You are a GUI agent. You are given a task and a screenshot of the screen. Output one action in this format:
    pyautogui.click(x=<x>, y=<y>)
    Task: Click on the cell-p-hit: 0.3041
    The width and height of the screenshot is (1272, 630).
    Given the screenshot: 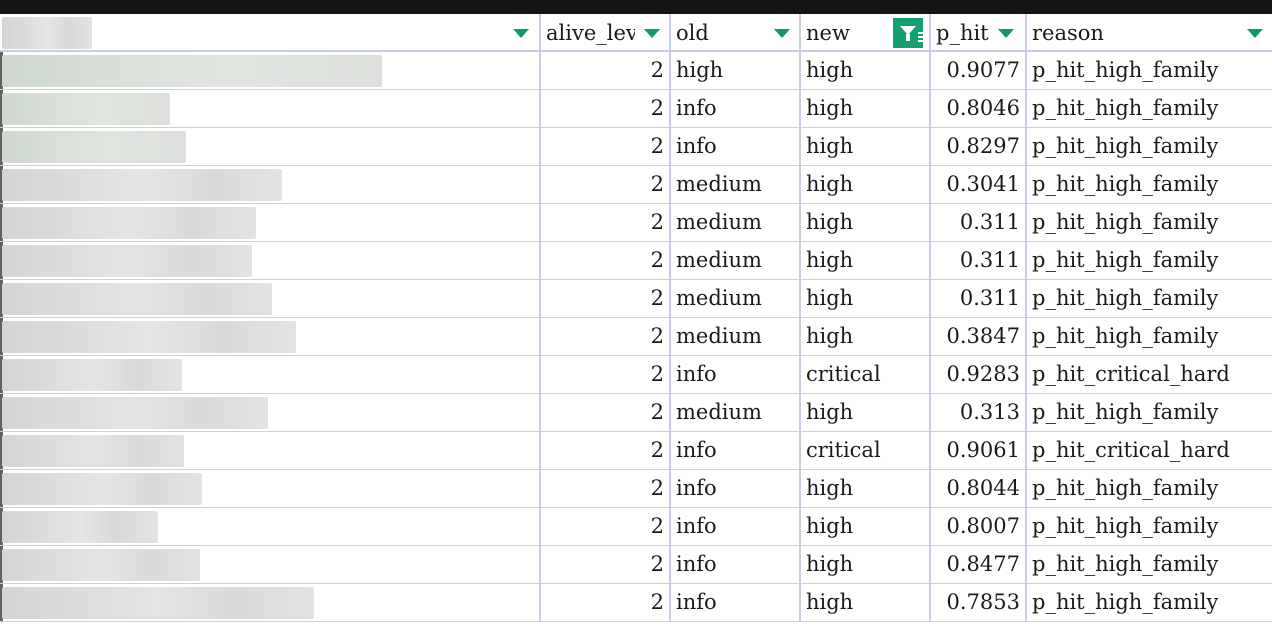 What is the action you would take?
    pyautogui.click(x=979, y=184)
    